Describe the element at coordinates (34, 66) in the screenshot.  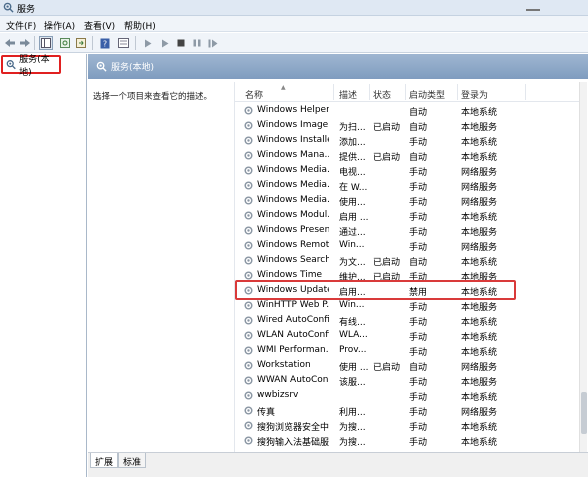
I see `tree-item-label: 服务(本地)` at that location.